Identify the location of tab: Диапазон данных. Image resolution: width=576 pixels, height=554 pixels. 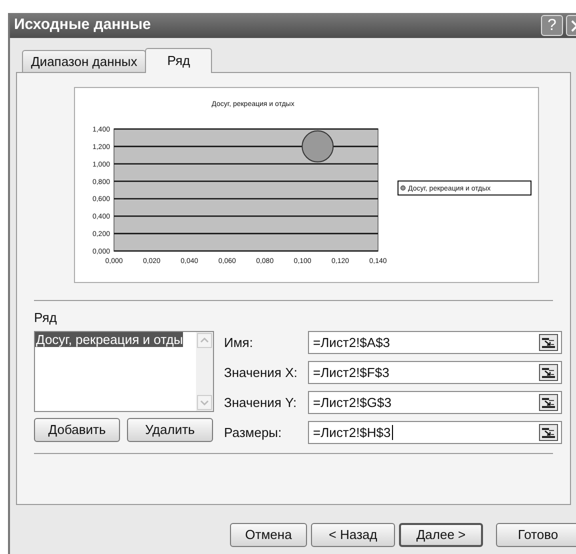
(84, 61).